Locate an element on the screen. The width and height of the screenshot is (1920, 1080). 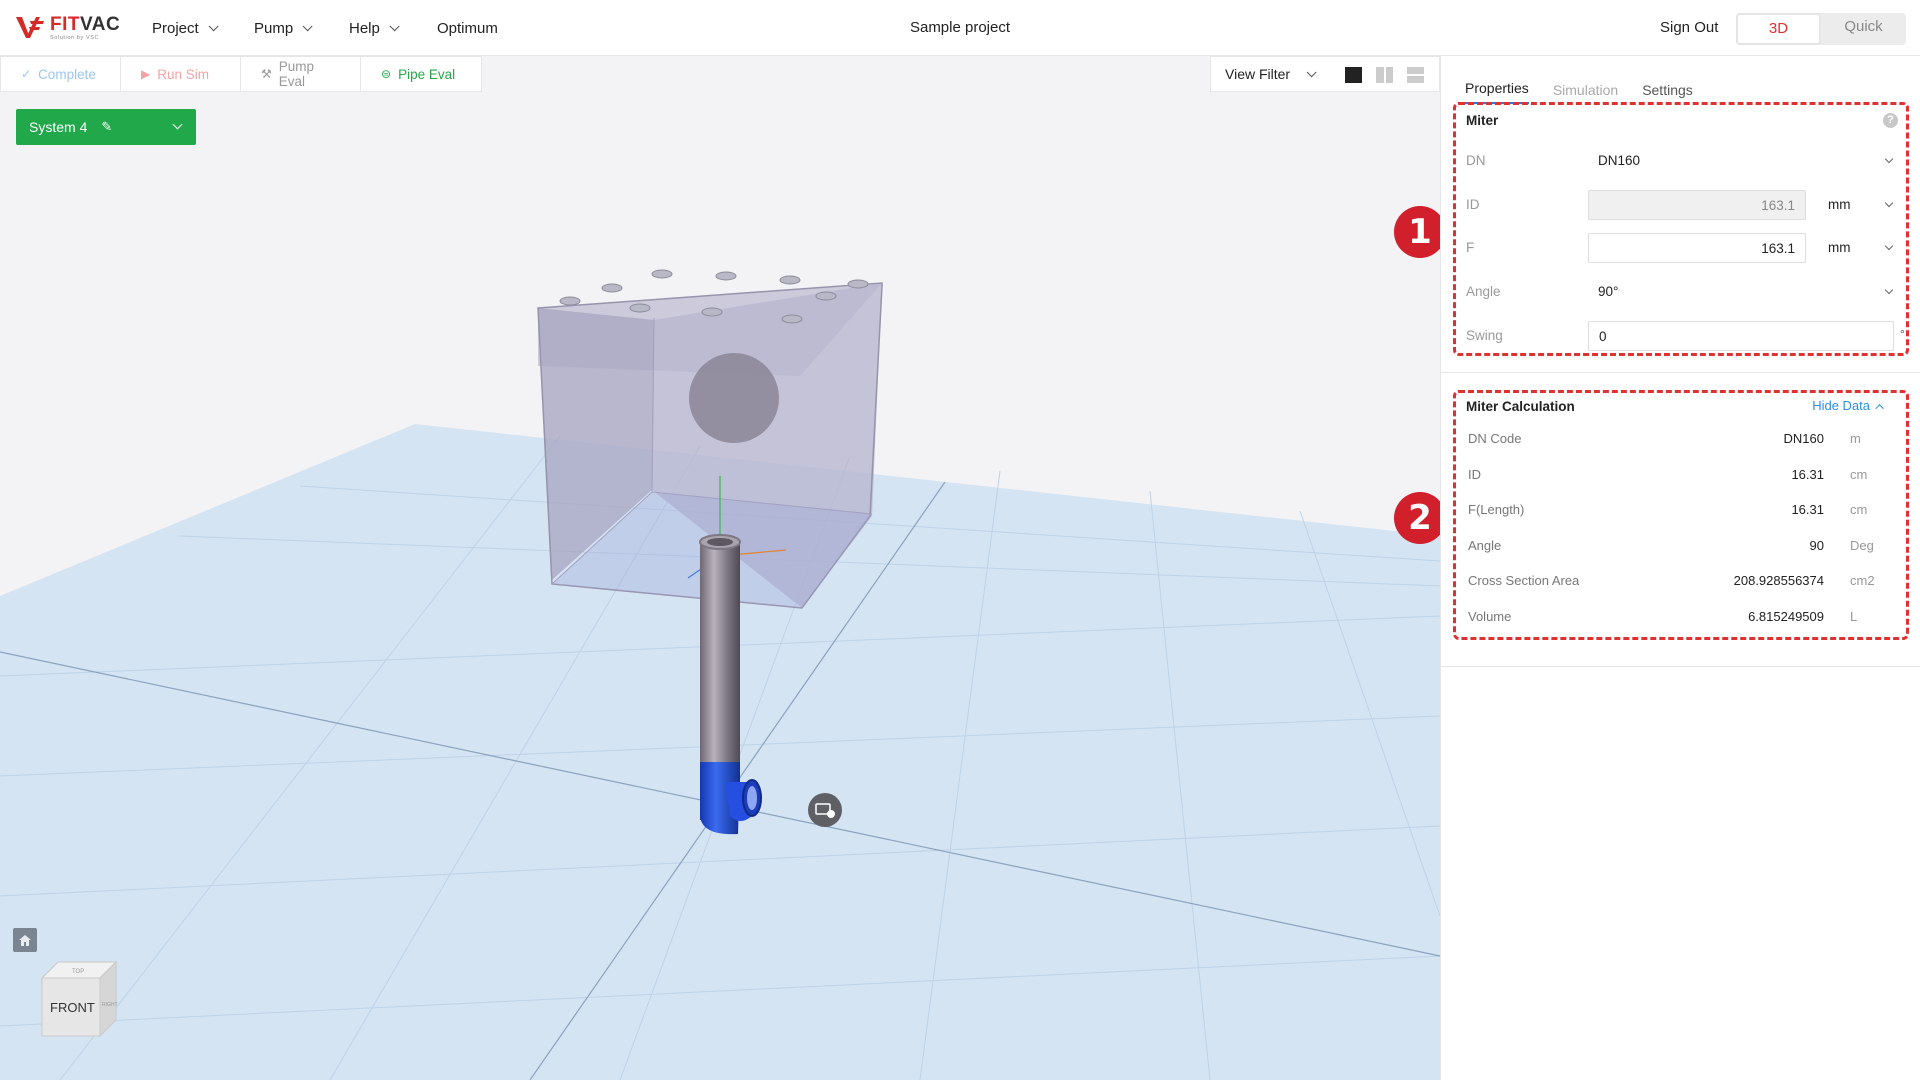
calc-row-unit: Deg is located at coordinates (1862, 545).